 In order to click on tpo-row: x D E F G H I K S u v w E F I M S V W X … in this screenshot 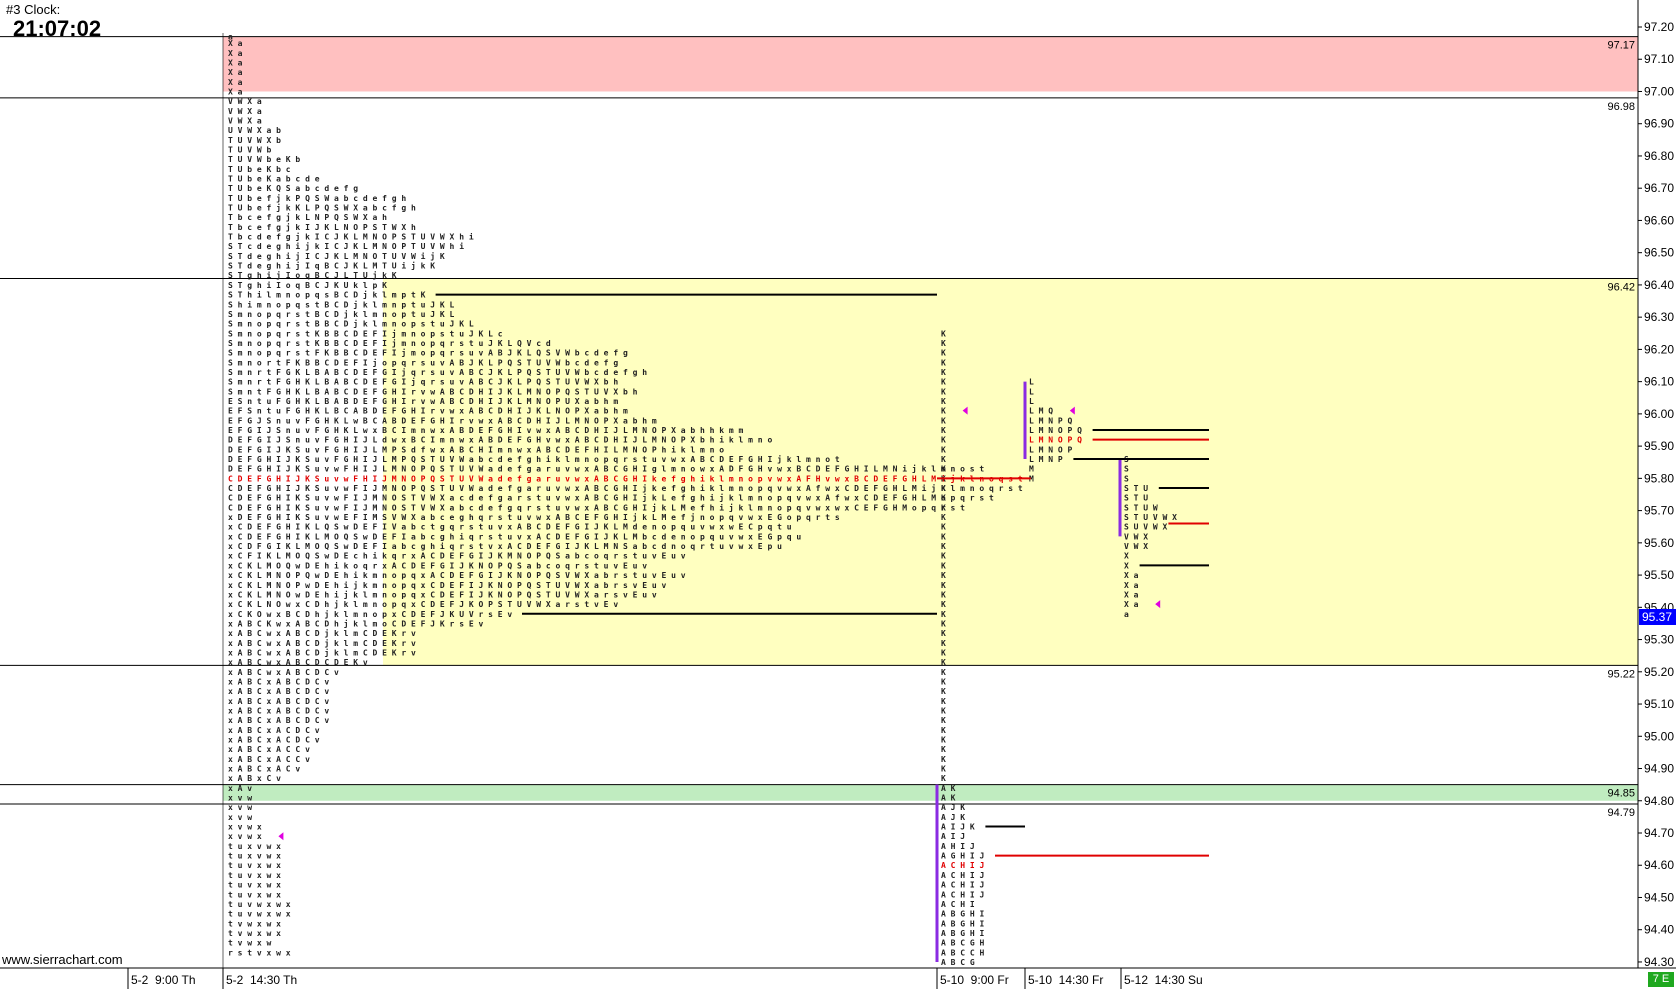, I will do `click(534, 517)`.